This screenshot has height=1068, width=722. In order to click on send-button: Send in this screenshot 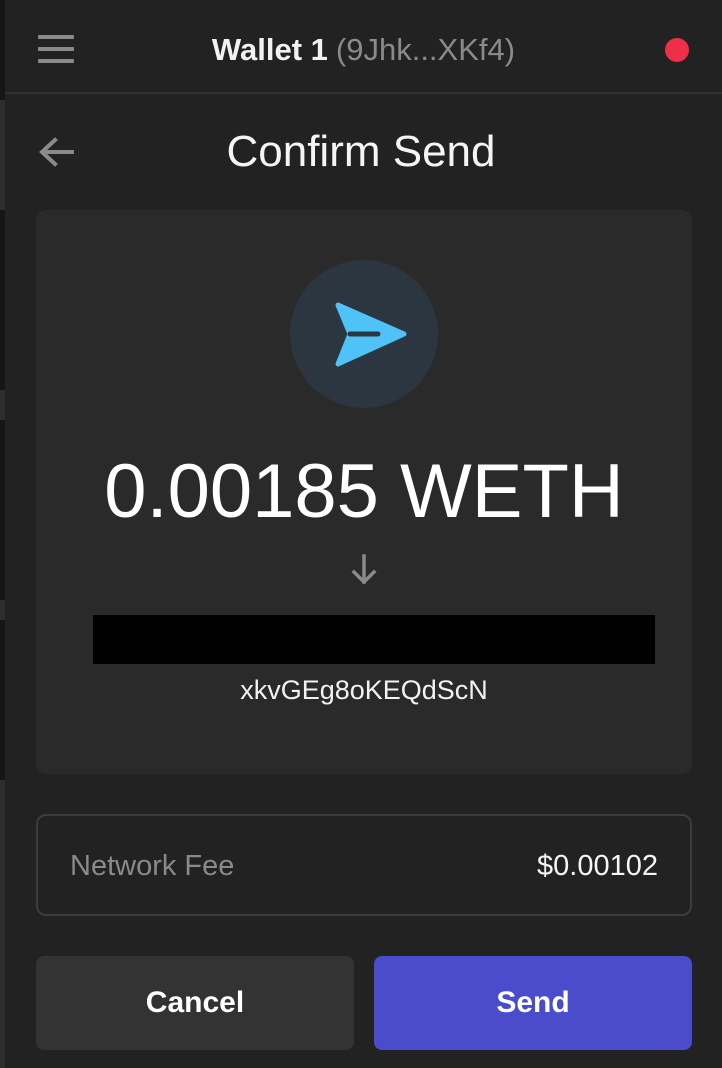, I will do `click(533, 1003)`.